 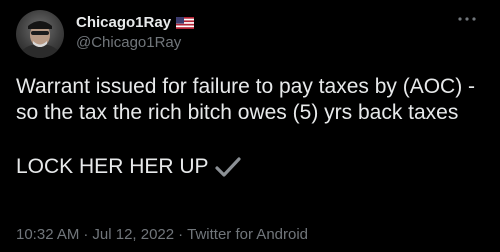 I want to click on more-options-button, so click(x=467, y=19).